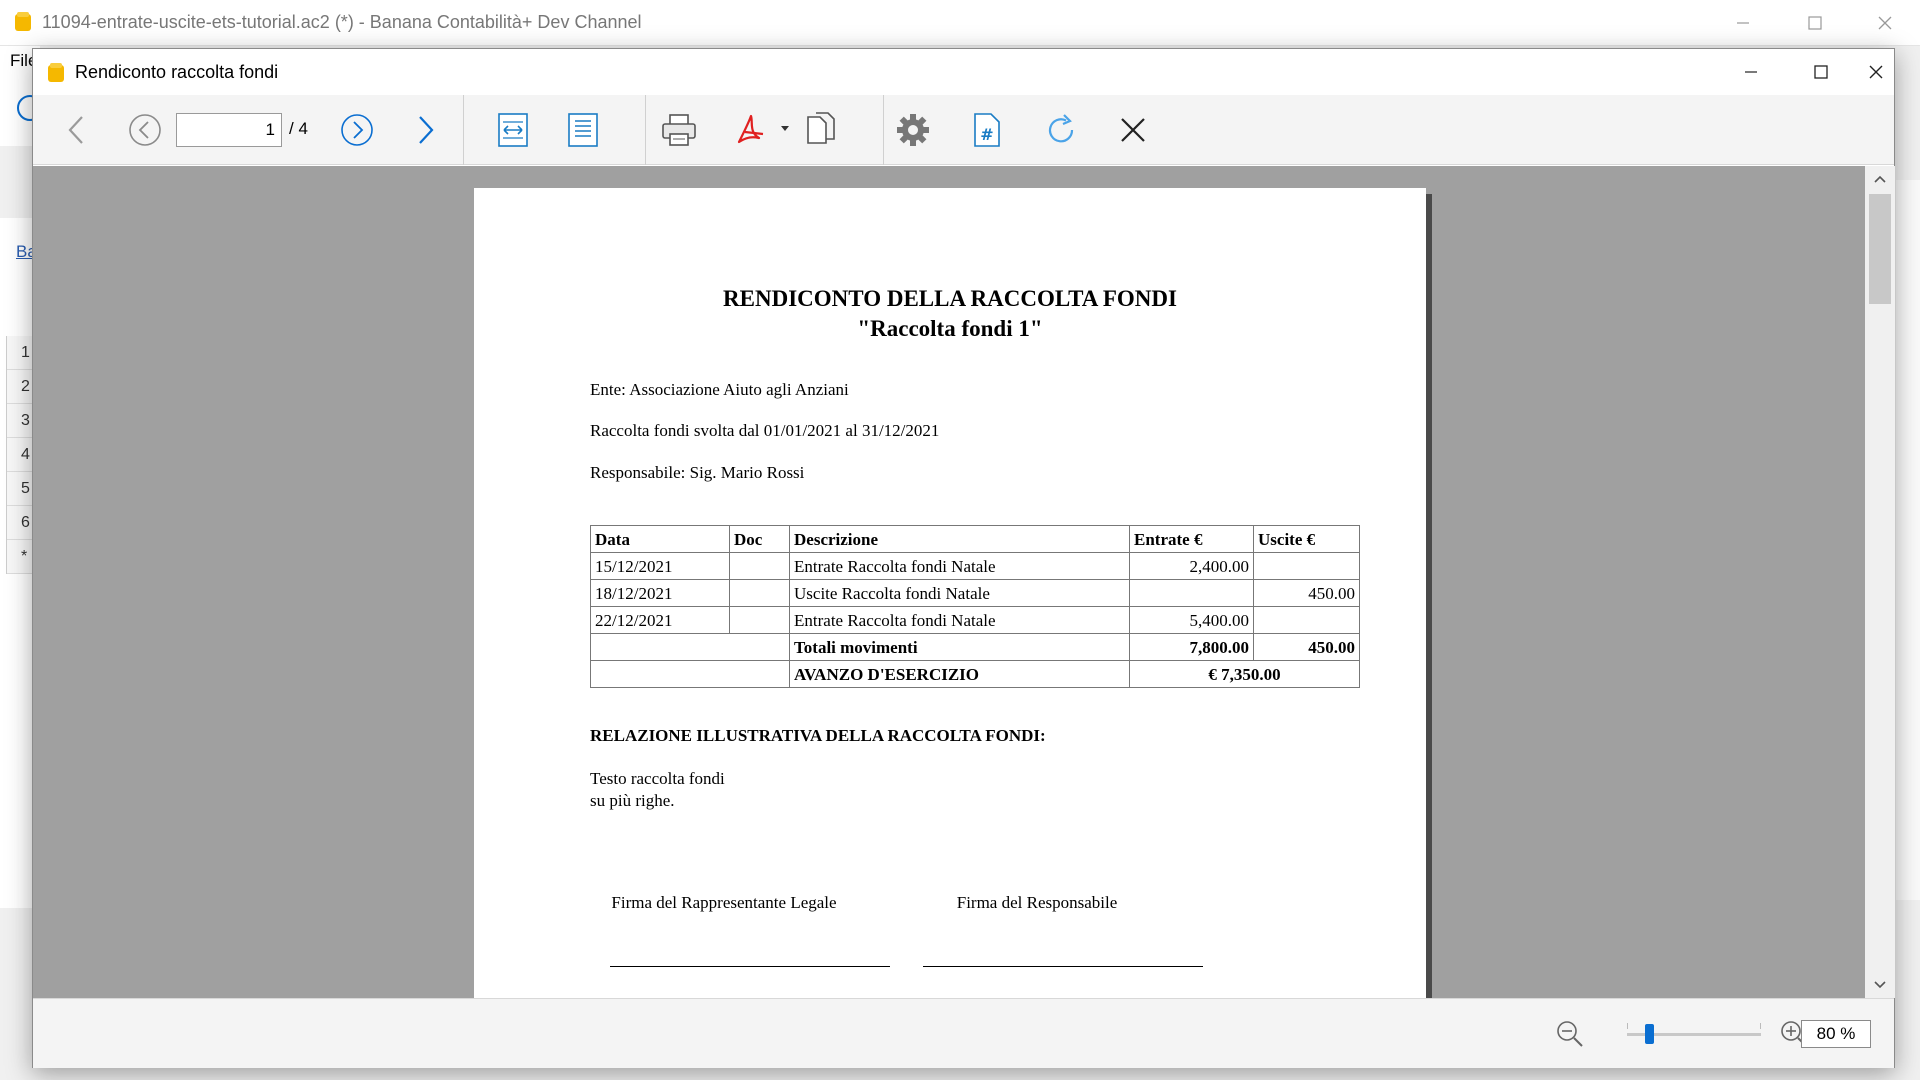 The image size is (1920, 1080). What do you see at coordinates (19, 353) in the screenshot?
I see `row-number: 1` at bounding box center [19, 353].